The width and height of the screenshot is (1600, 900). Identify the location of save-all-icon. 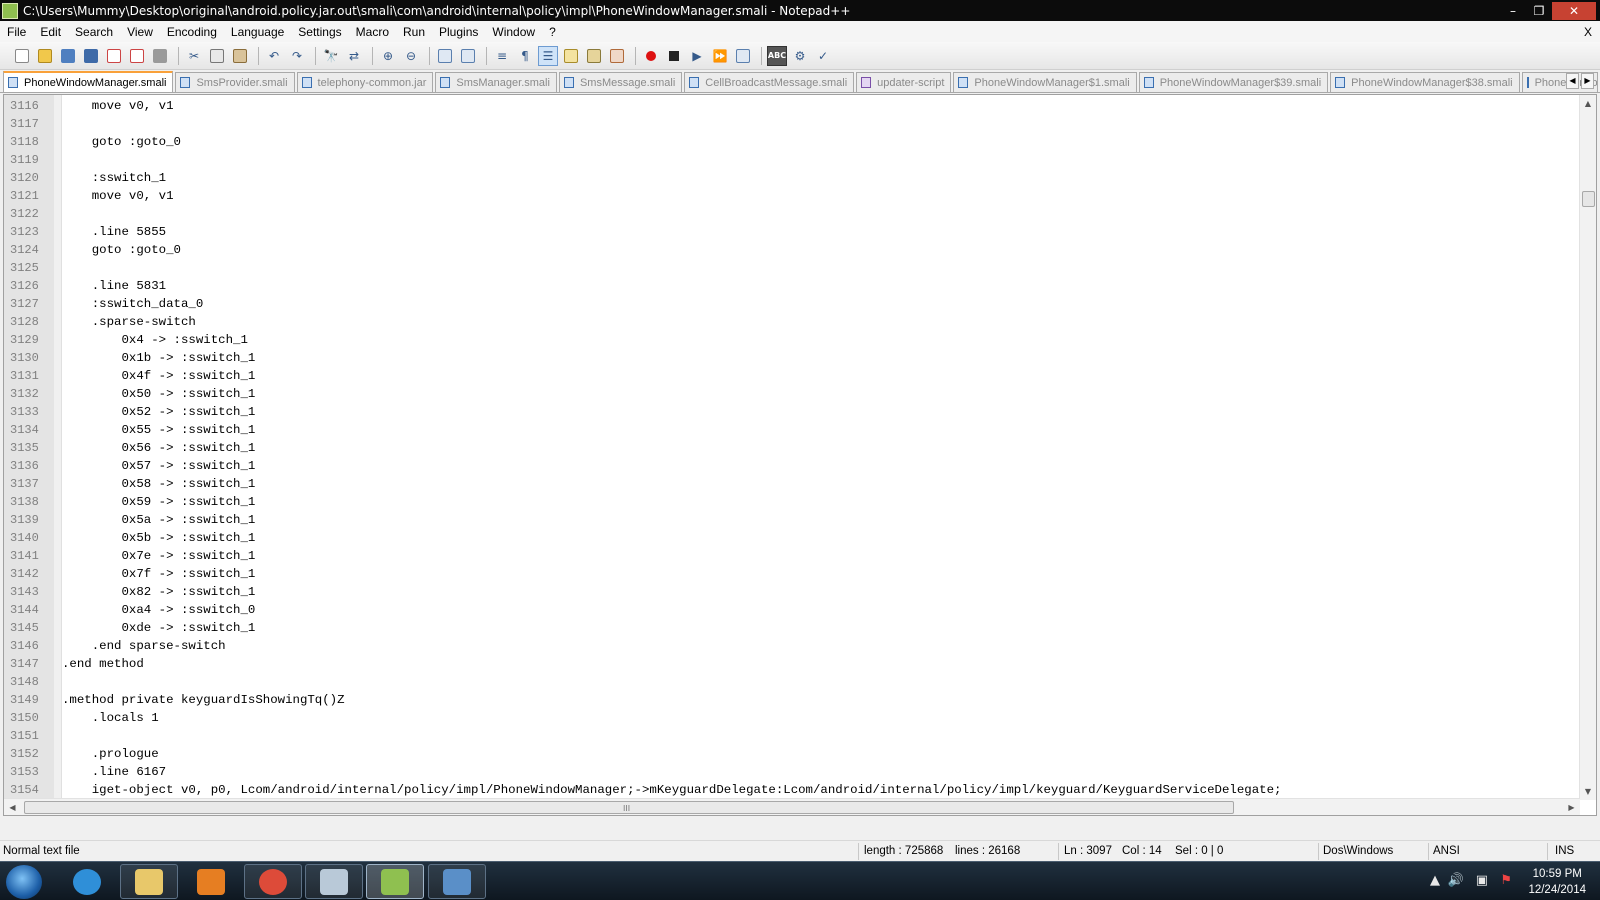
(91, 56).